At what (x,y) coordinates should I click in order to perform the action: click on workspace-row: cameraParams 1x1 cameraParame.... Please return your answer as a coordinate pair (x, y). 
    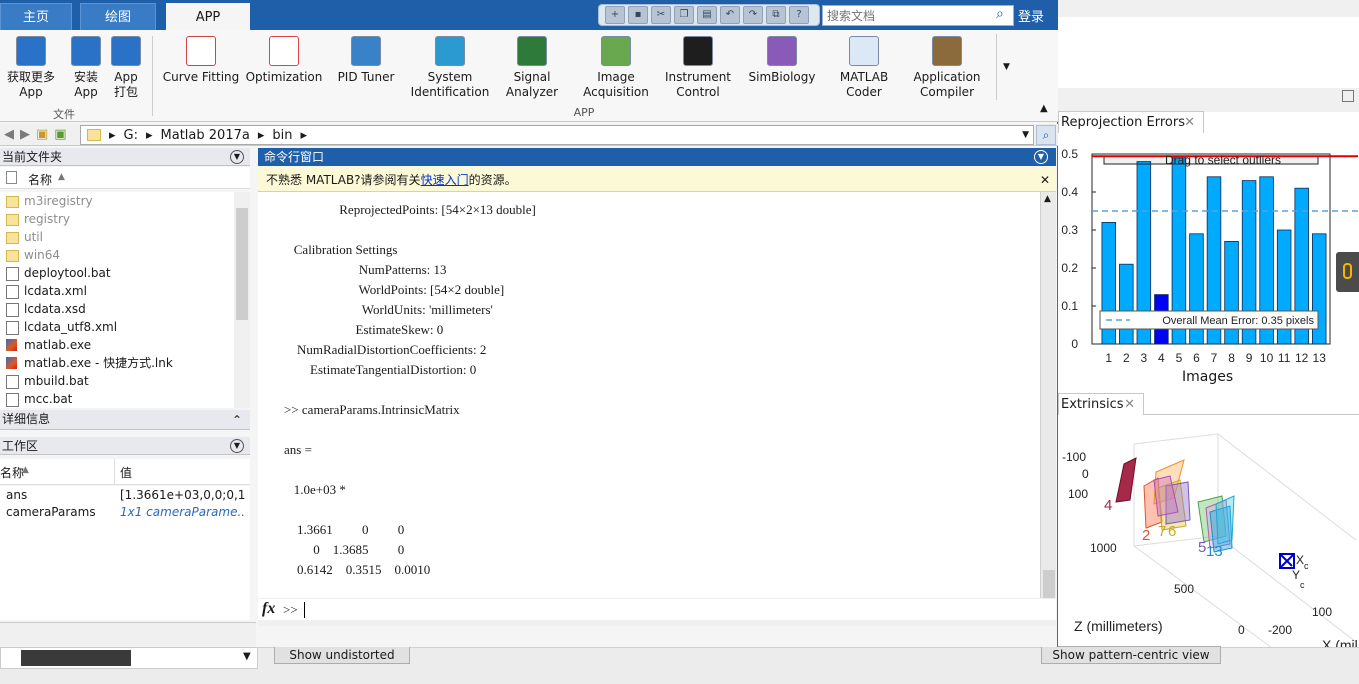
    Looking at the image, I should click on (125, 512).